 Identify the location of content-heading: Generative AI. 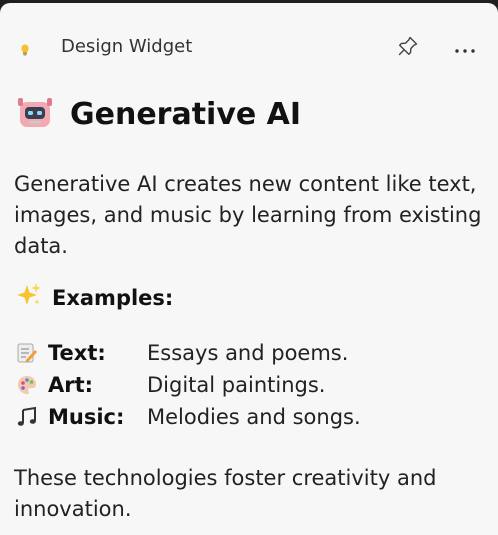
(158, 114).